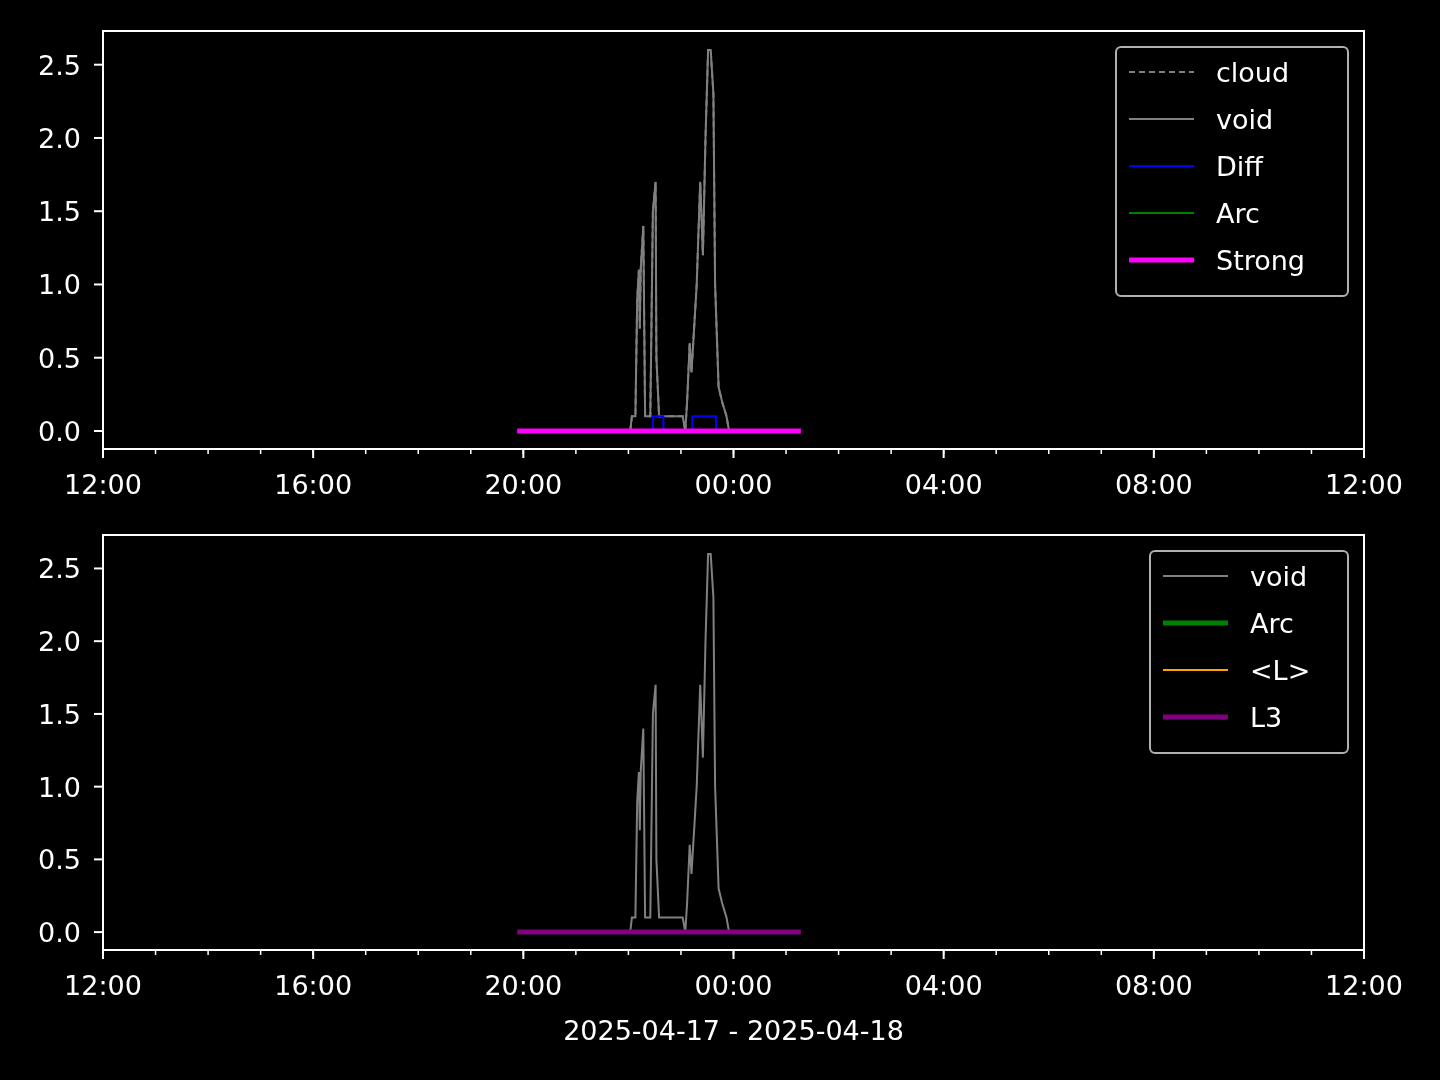 Image resolution: width=1440 pixels, height=1080 pixels. Describe the element at coordinates (1266, 717) in the screenshot. I see `legend-label: L3` at that location.